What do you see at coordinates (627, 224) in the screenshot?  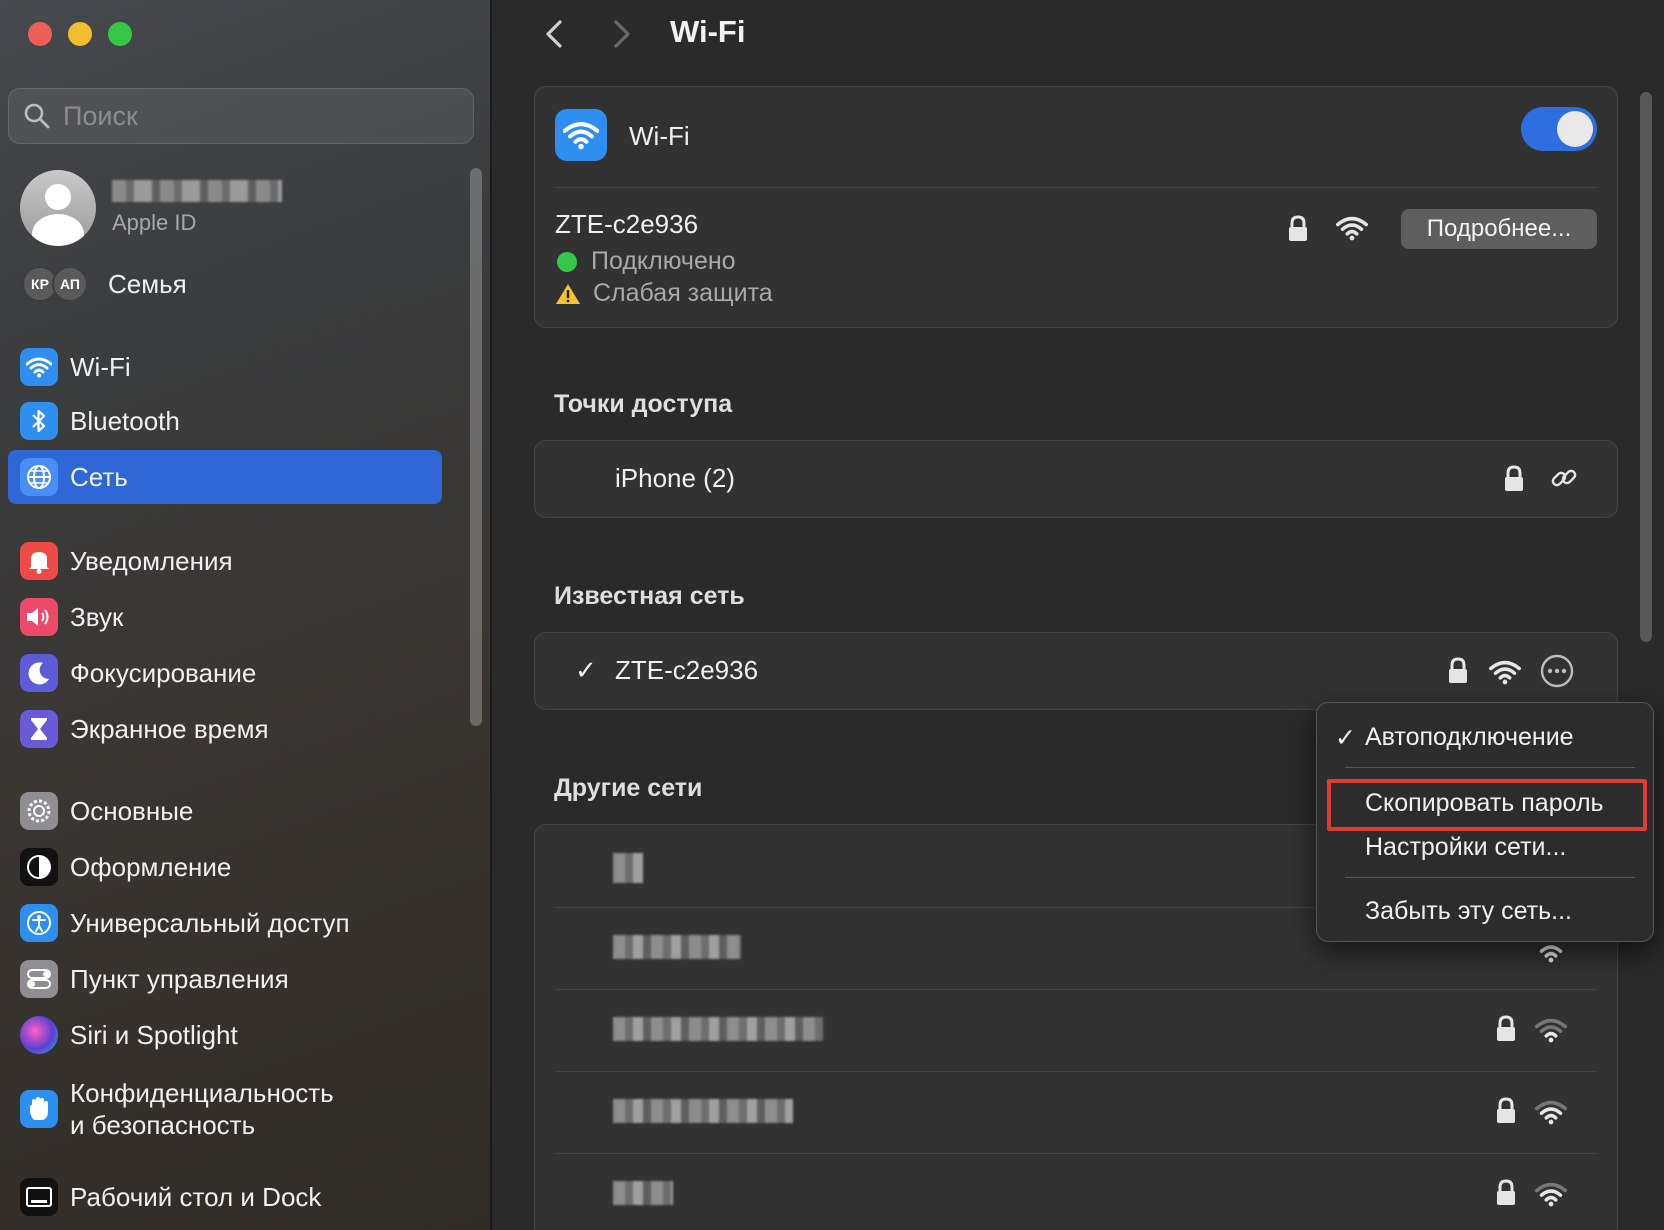 I see `current-network-name: ZTE-c2e936` at bounding box center [627, 224].